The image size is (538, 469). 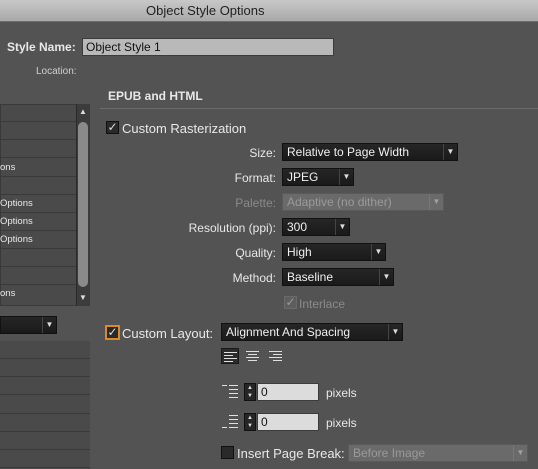 I want to click on align-right-icon, so click(x=276, y=356).